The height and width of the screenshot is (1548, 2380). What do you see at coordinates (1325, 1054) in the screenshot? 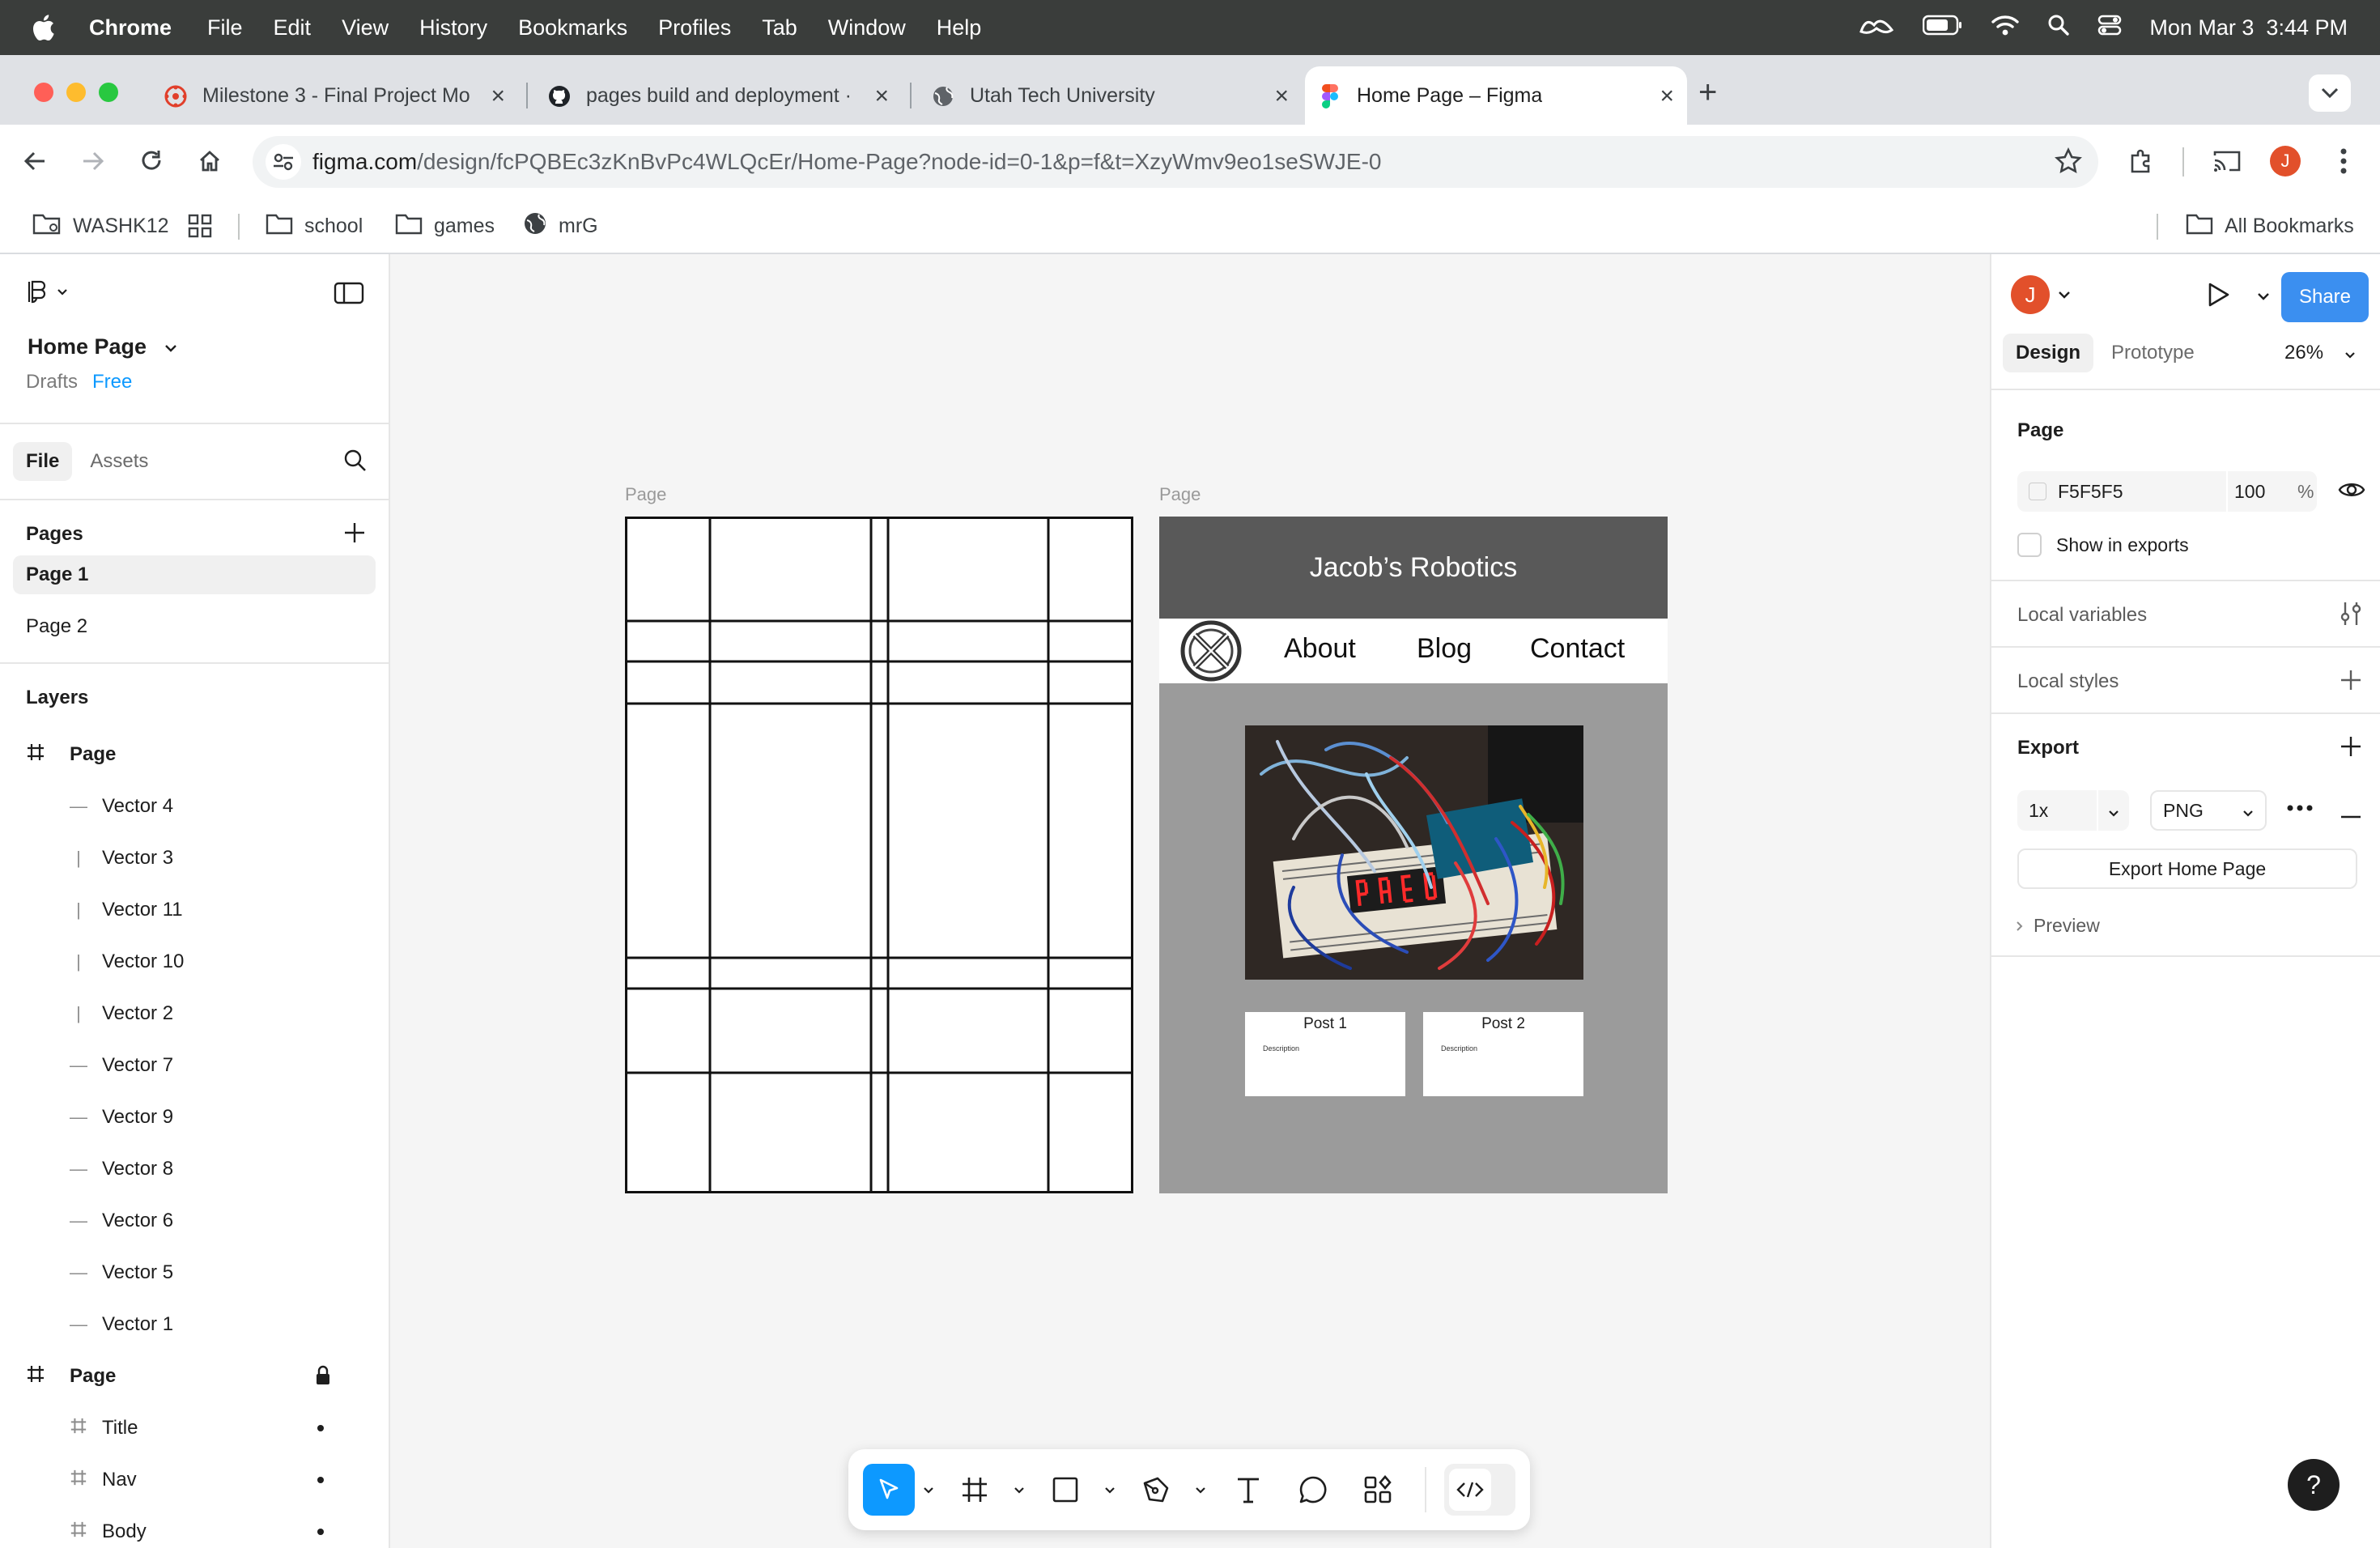
I see `post-card-1: Post 1 Description` at bounding box center [1325, 1054].